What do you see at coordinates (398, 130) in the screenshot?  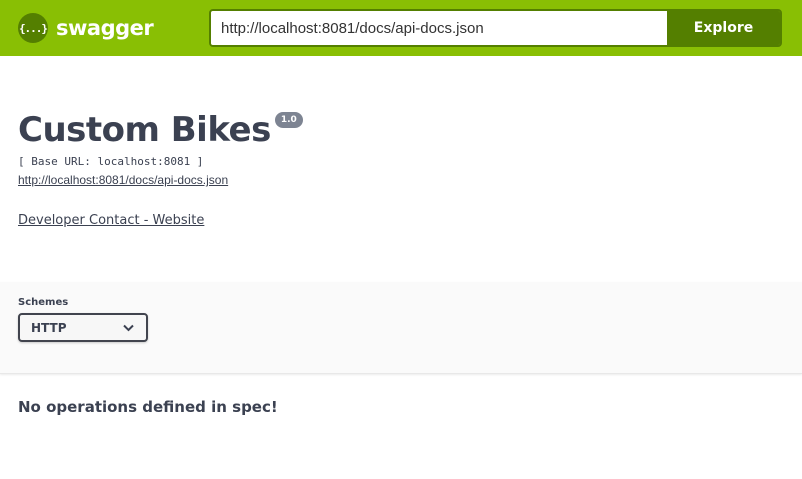 I see `title-row: Custom Bikes 1.0` at bounding box center [398, 130].